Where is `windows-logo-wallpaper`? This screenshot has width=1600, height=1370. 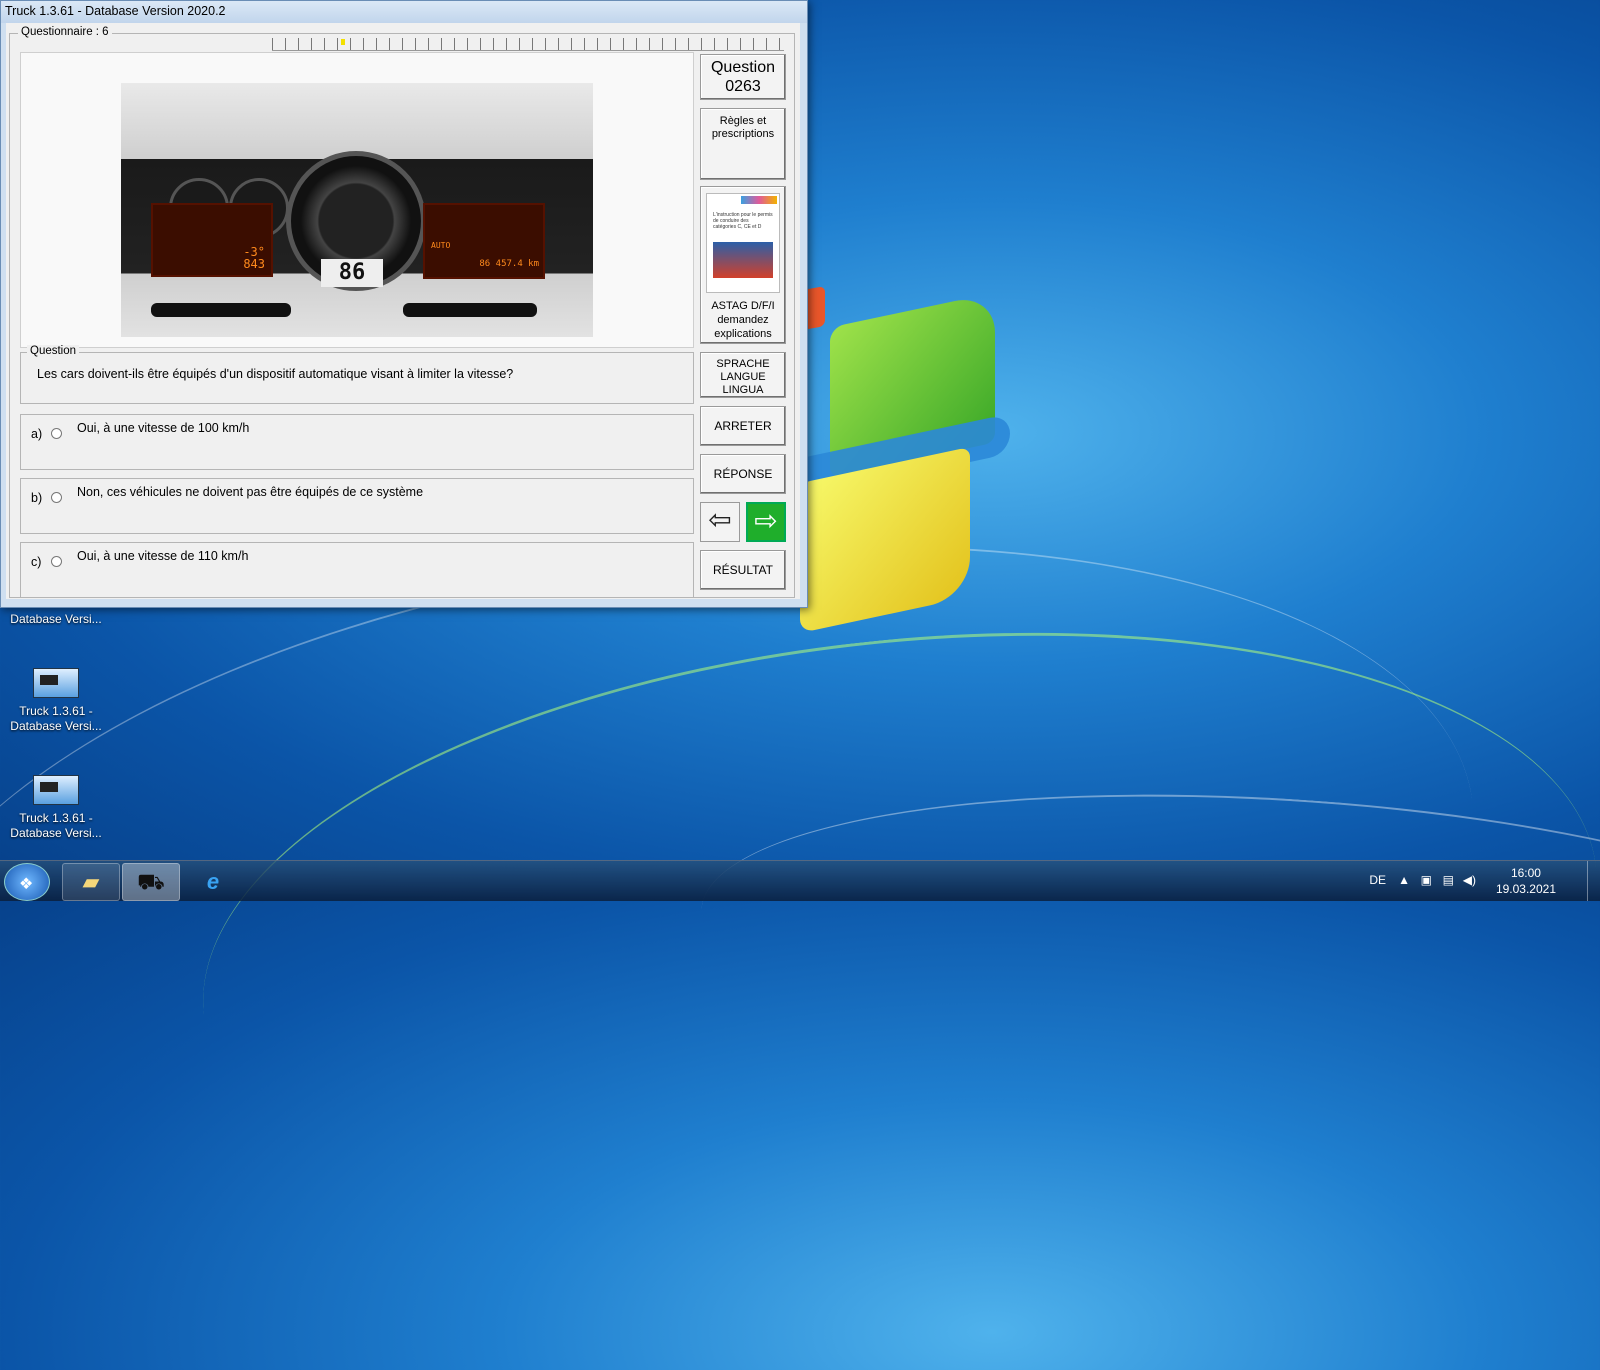 windows-logo-wallpaper is located at coordinates (895, 460).